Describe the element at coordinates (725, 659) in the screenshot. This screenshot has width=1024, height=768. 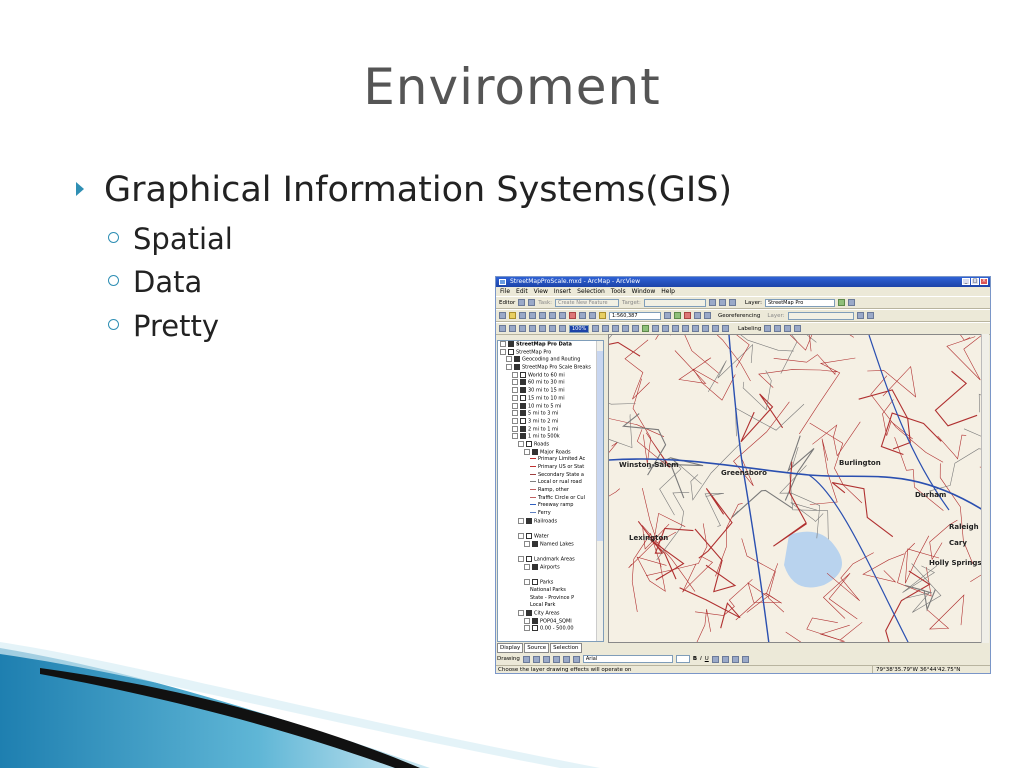
I see `fill-color-icon` at that location.